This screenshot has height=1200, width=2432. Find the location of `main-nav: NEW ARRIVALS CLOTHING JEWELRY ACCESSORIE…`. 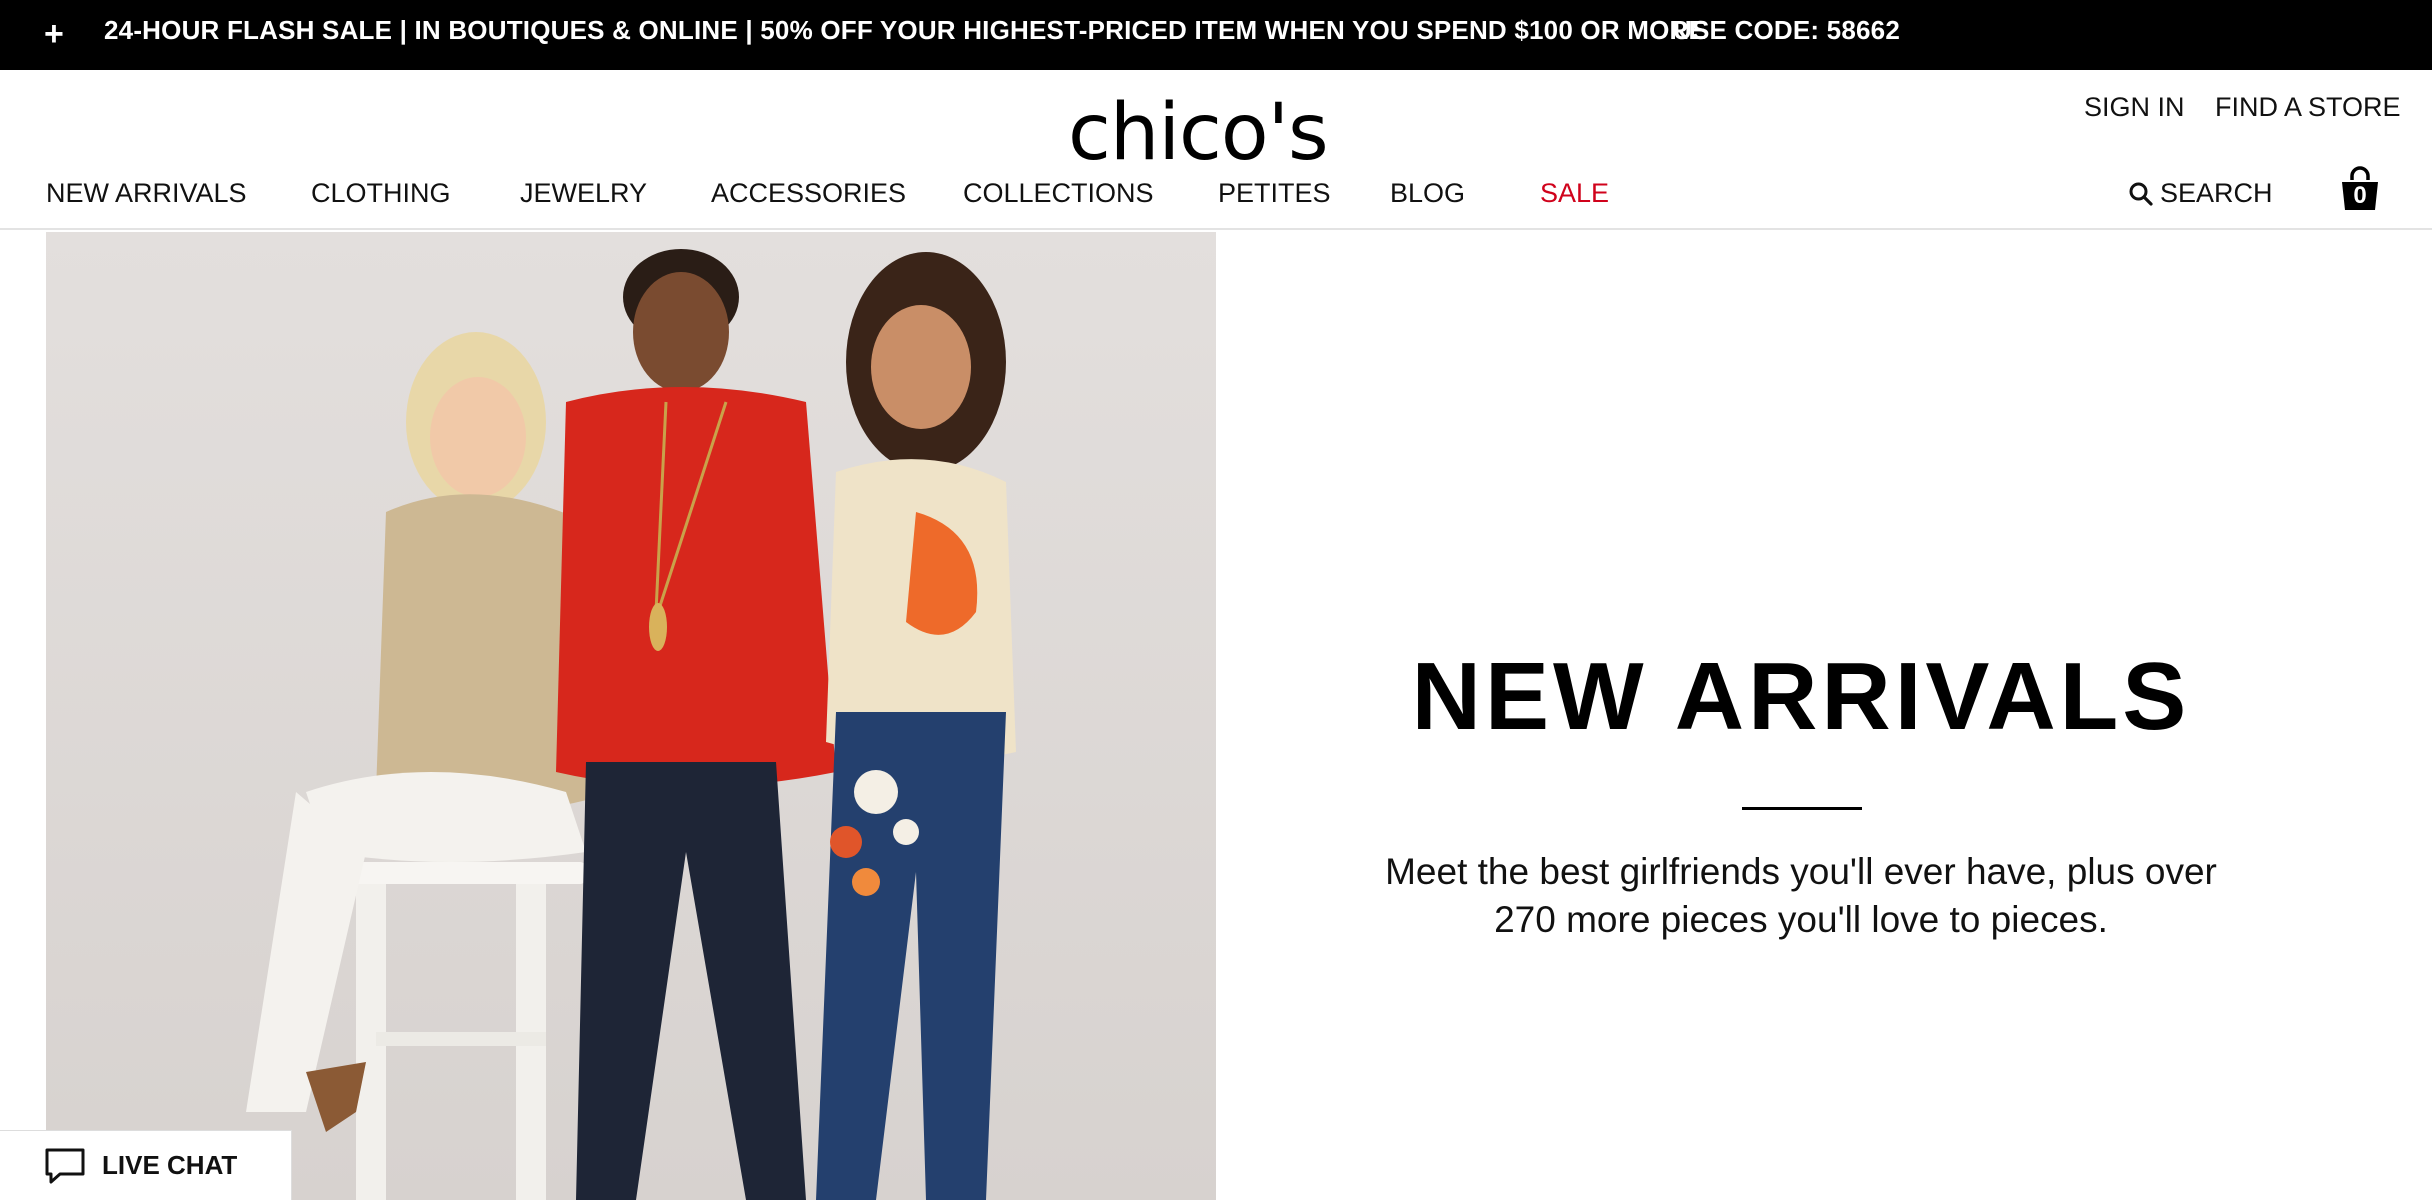

main-nav: NEW ARRIVALS CLOTHING JEWELRY ACCESSORIE… is located at coordinates (850, 198).